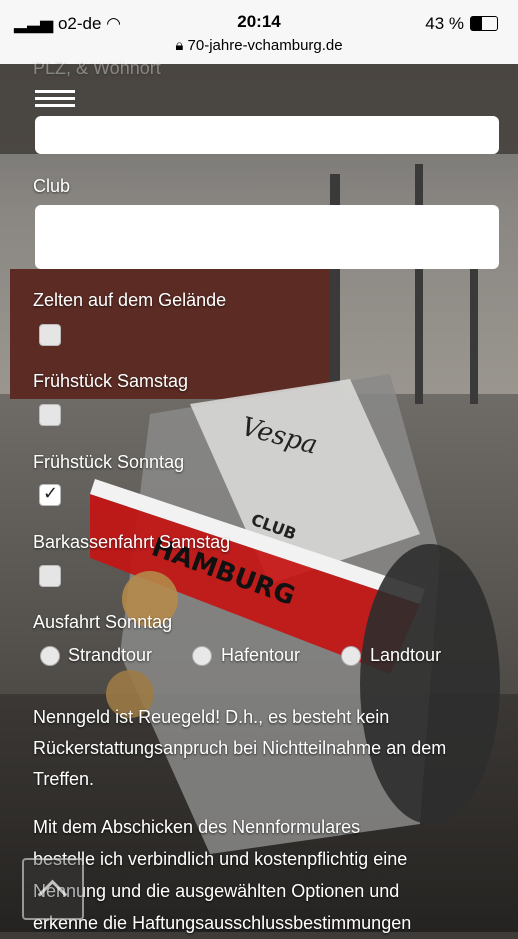 The width and height of the screenshot is (518, 939). Describe the element at coordinates (52, 186) in the screenshot. I see `club-label: Club` at that location.